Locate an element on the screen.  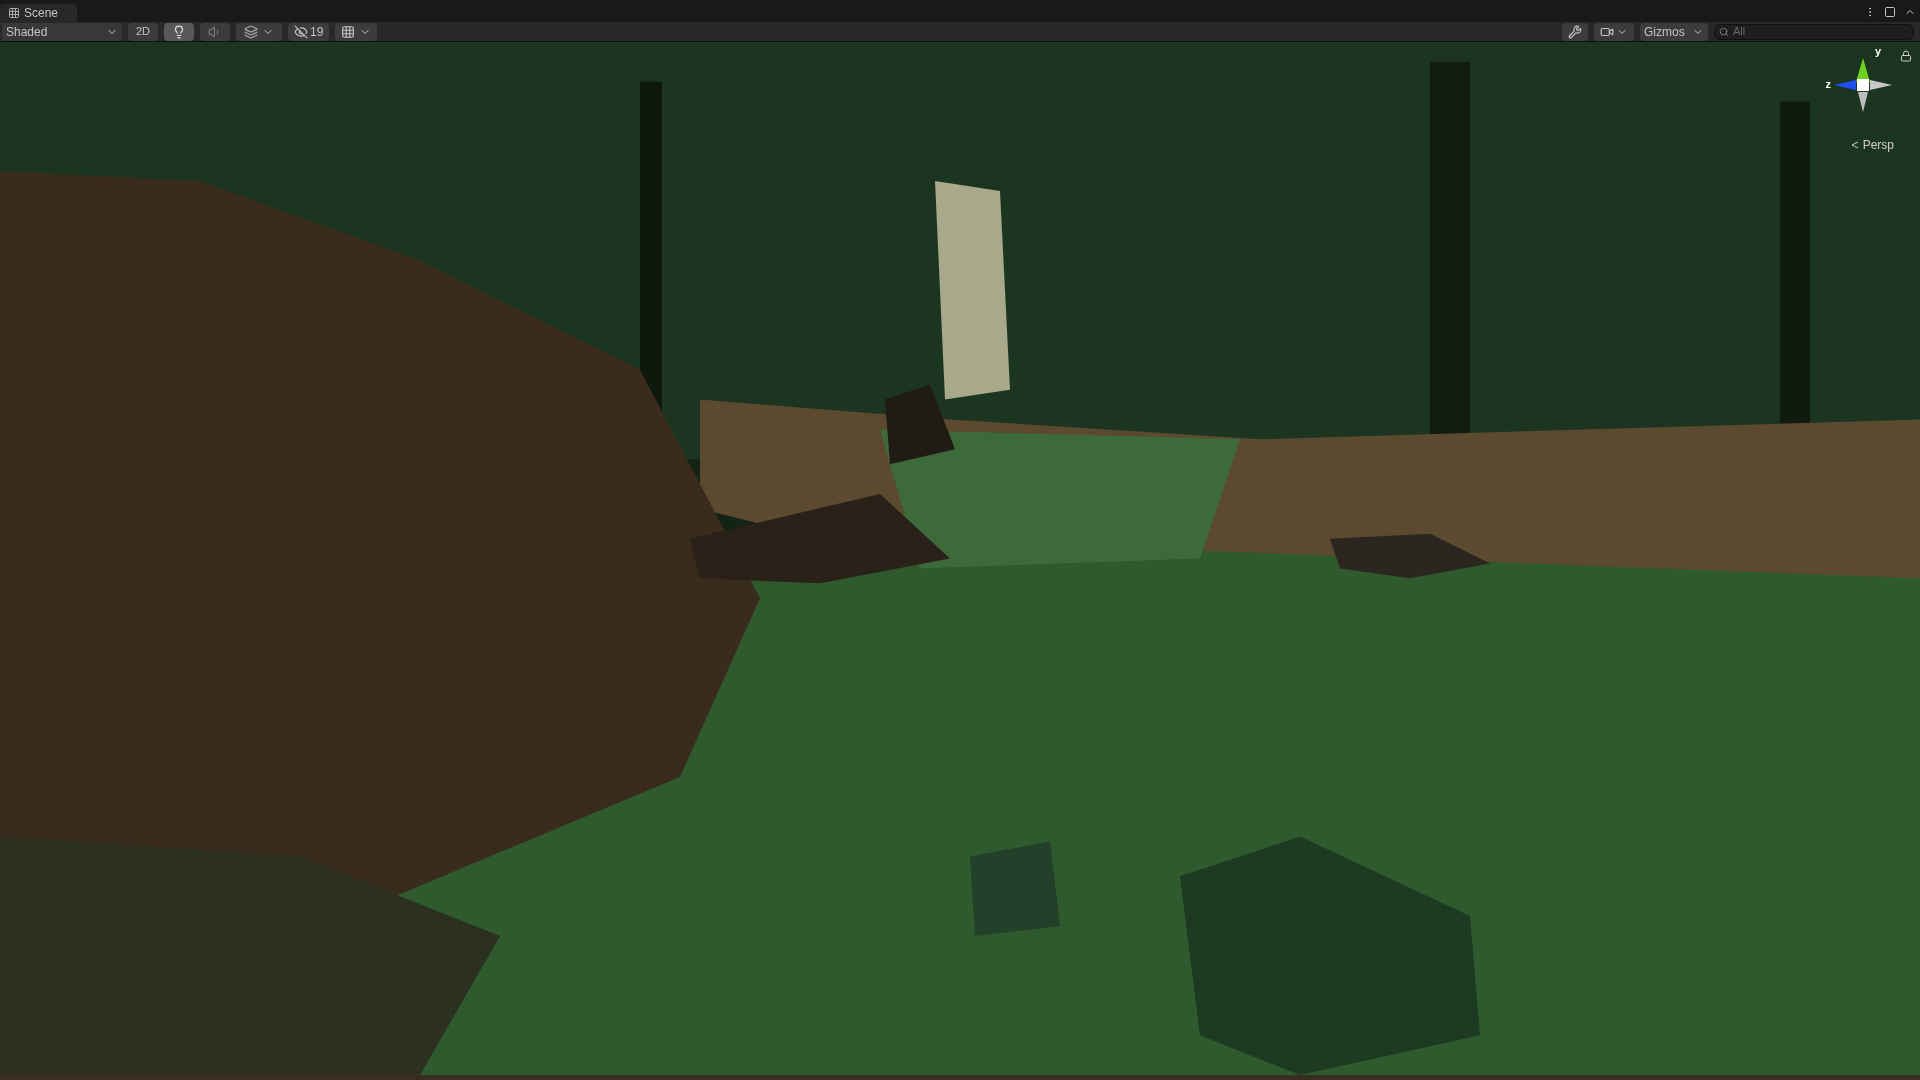
scene-tab: Scene is located at coordinates (38, 13).